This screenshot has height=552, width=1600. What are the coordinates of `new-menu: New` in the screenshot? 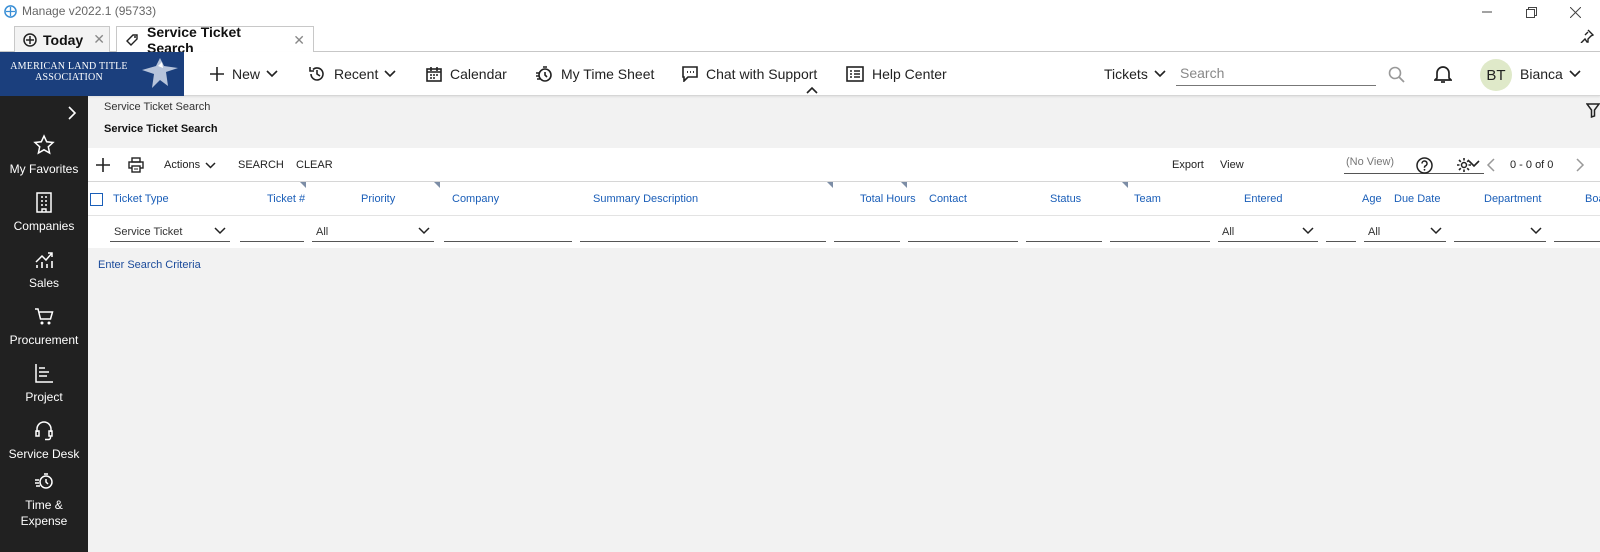 It's located at (244, 74).